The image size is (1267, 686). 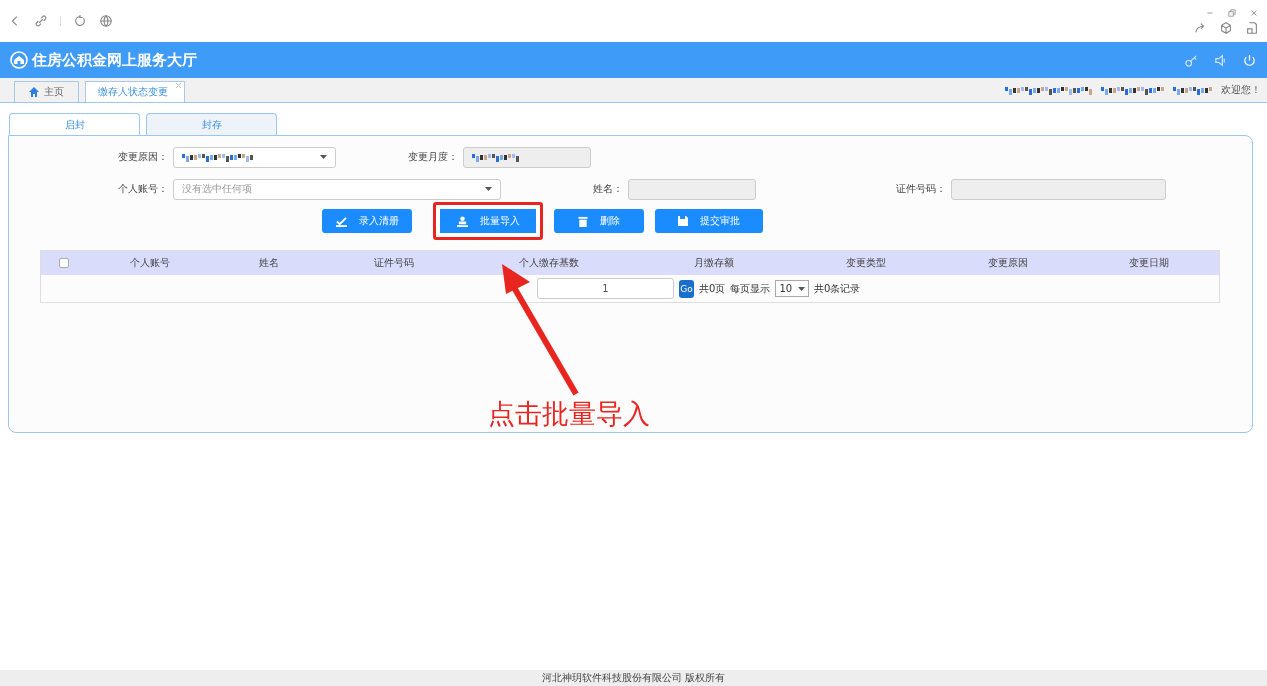 What do you see at coordinates (488, 221) in the screenshot?
I see `action-button: 批量导入` at bounding box center [488, 221].